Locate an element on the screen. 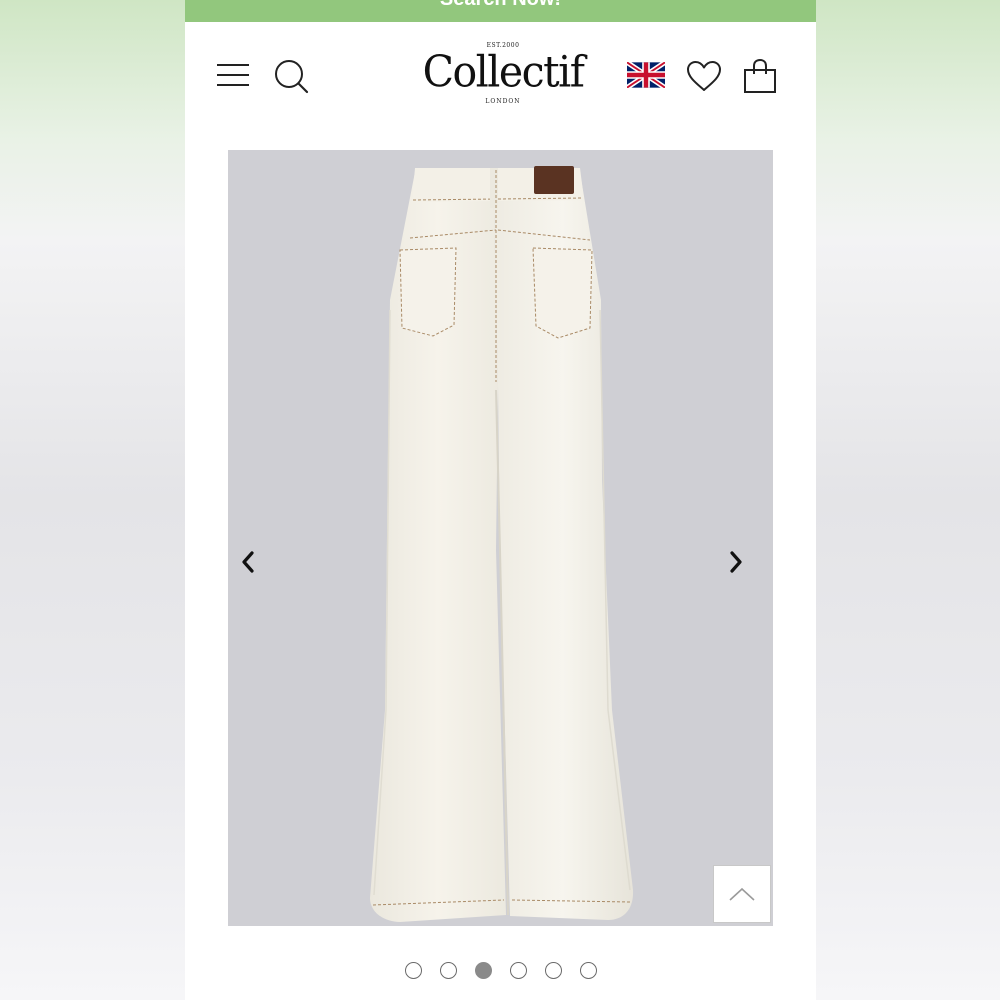 Image resolution: width=1000 pixels, height=1000 pixels. wishlist-button is located at coordinates (704, 76).